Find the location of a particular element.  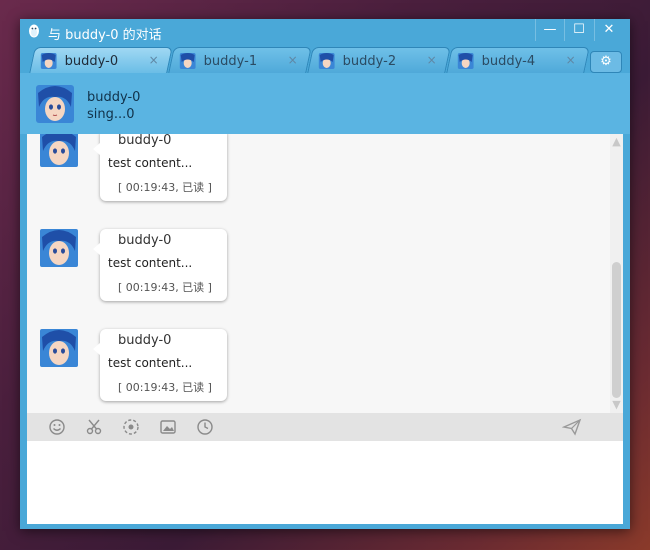

close-button: ✕ is located at coordinates (608, 30).